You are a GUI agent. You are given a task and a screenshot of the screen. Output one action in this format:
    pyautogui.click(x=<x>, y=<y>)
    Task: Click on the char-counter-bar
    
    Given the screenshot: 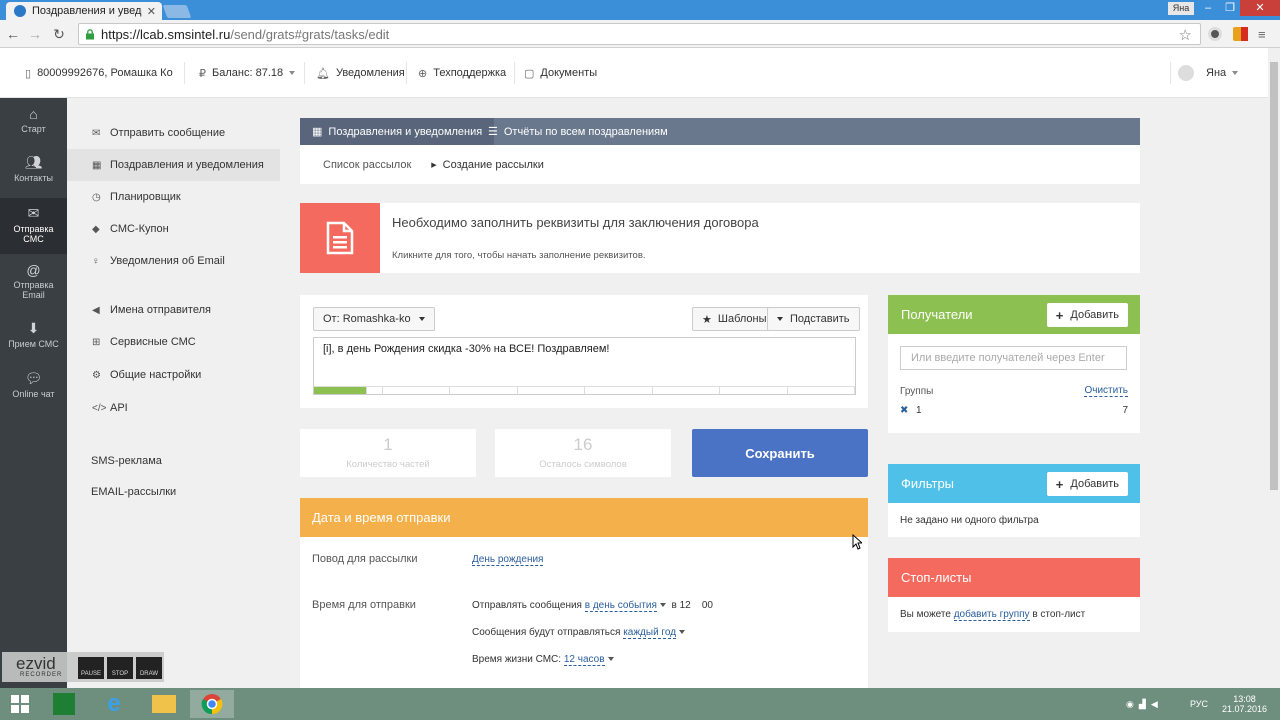 What is the action you would take?
    pyautogui.click(x=584, y=390)
    